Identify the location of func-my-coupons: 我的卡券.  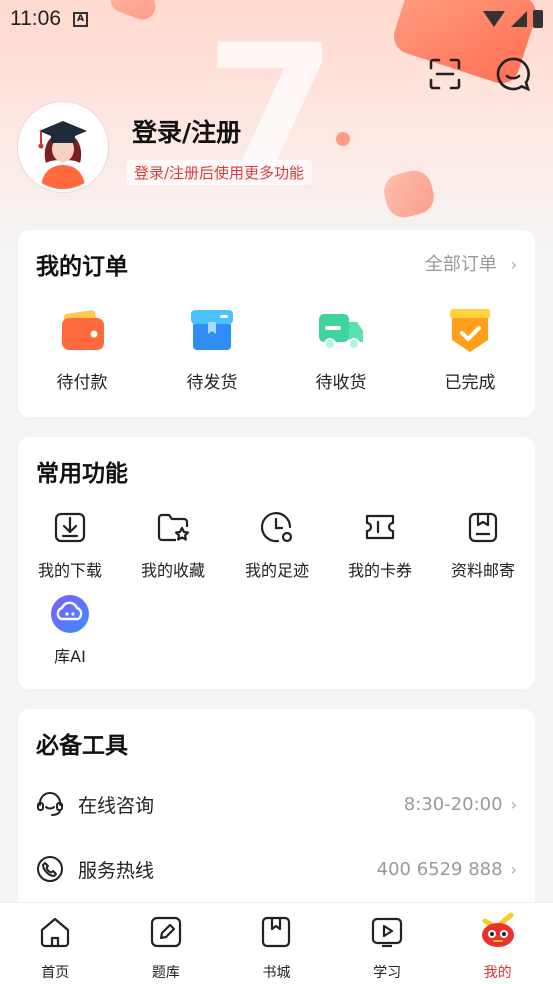
(380, 545).